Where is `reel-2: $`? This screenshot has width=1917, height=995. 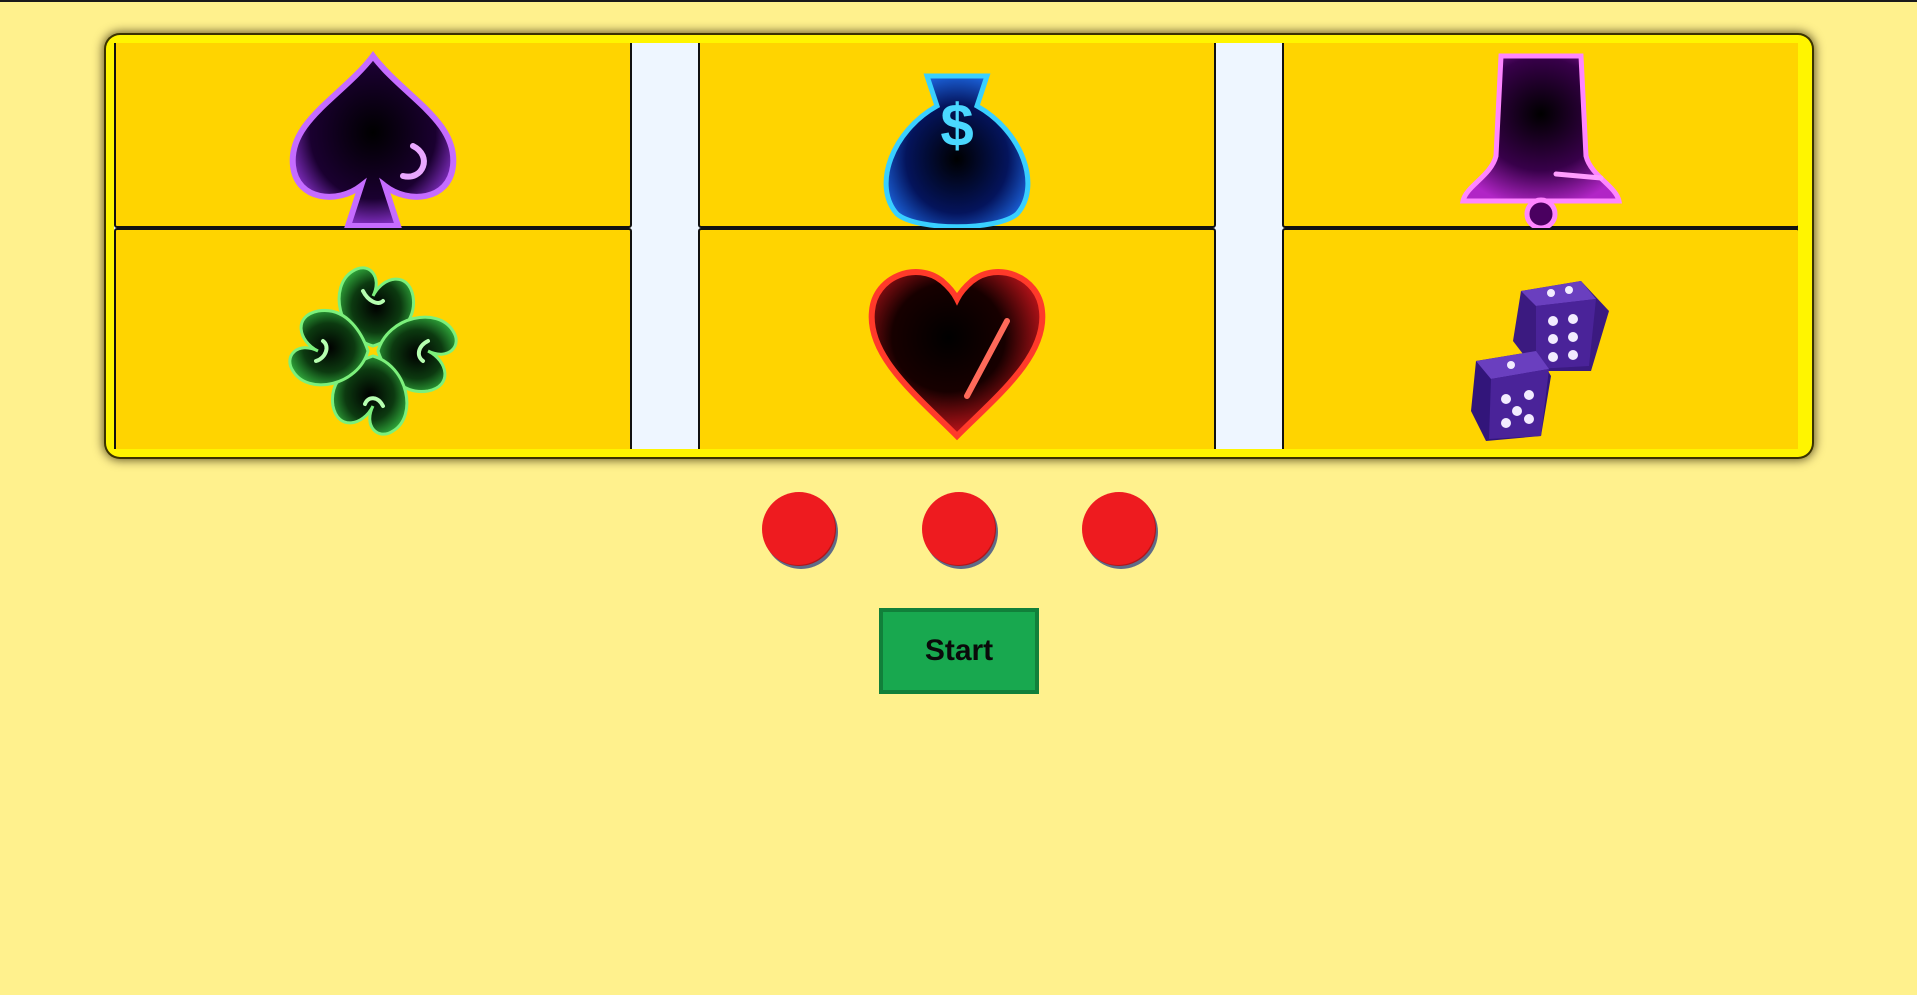
reel-2: $ is located at coordinates (957, 246).